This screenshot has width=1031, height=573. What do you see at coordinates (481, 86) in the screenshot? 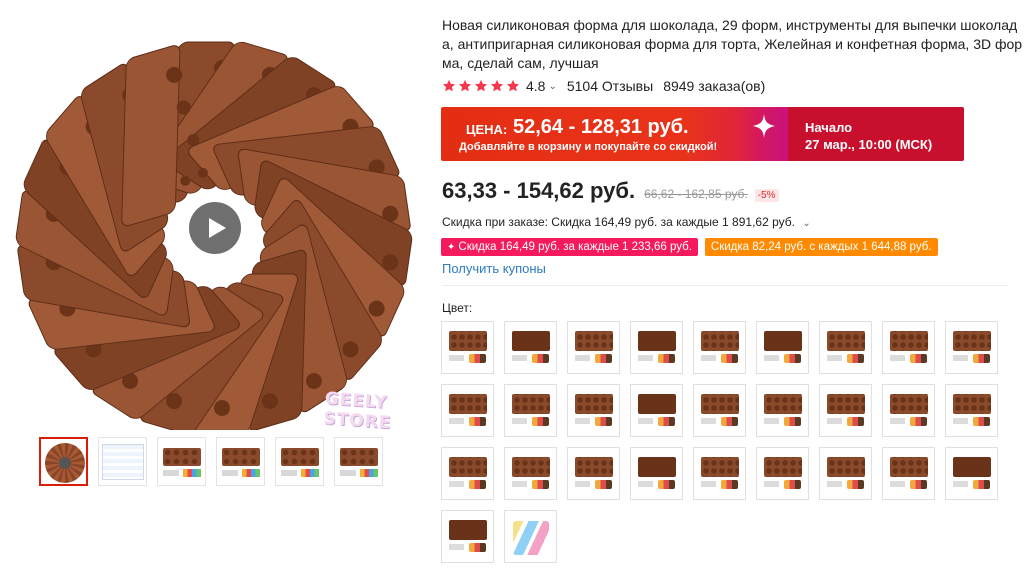
I see `rating-stars` at bounding box center [481, 86].